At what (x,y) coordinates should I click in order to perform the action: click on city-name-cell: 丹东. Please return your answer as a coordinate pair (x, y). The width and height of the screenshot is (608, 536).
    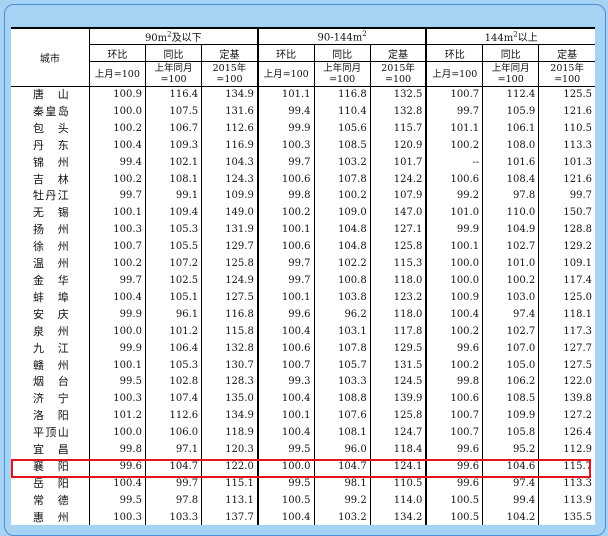
    Looking at the image, I should click on (51, 145).